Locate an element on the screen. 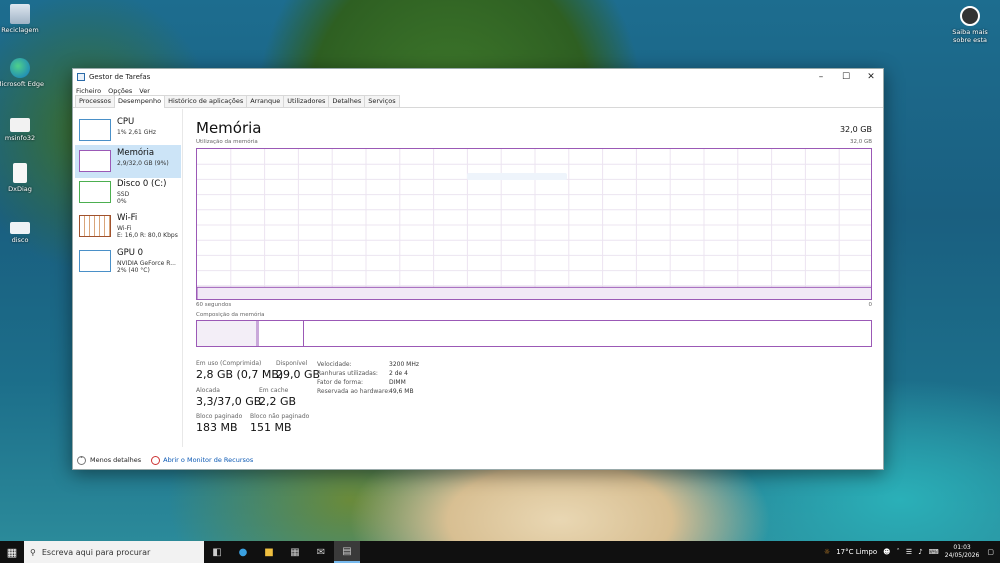  menu-opcoes: Opções is located at coordinates (120, 91).